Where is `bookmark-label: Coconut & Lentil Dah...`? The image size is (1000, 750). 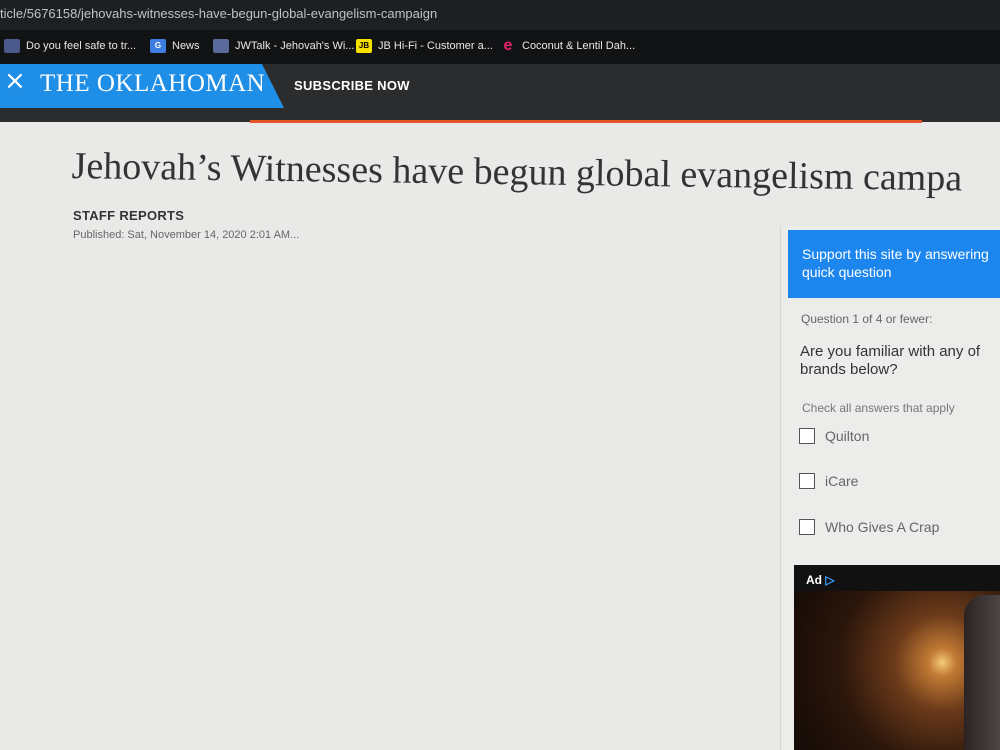 bookmark-label: Coconut & Lentil Dah... is located at coordinates (579, 46).